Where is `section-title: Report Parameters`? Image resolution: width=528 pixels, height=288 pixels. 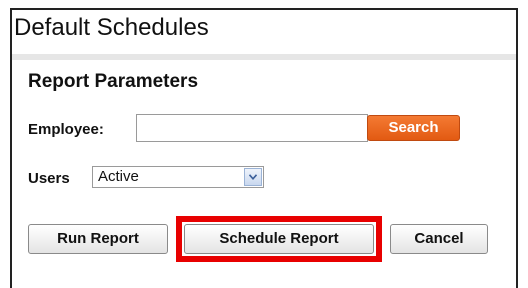 section-title: Report Parameters is located at coordinates (113, 81).